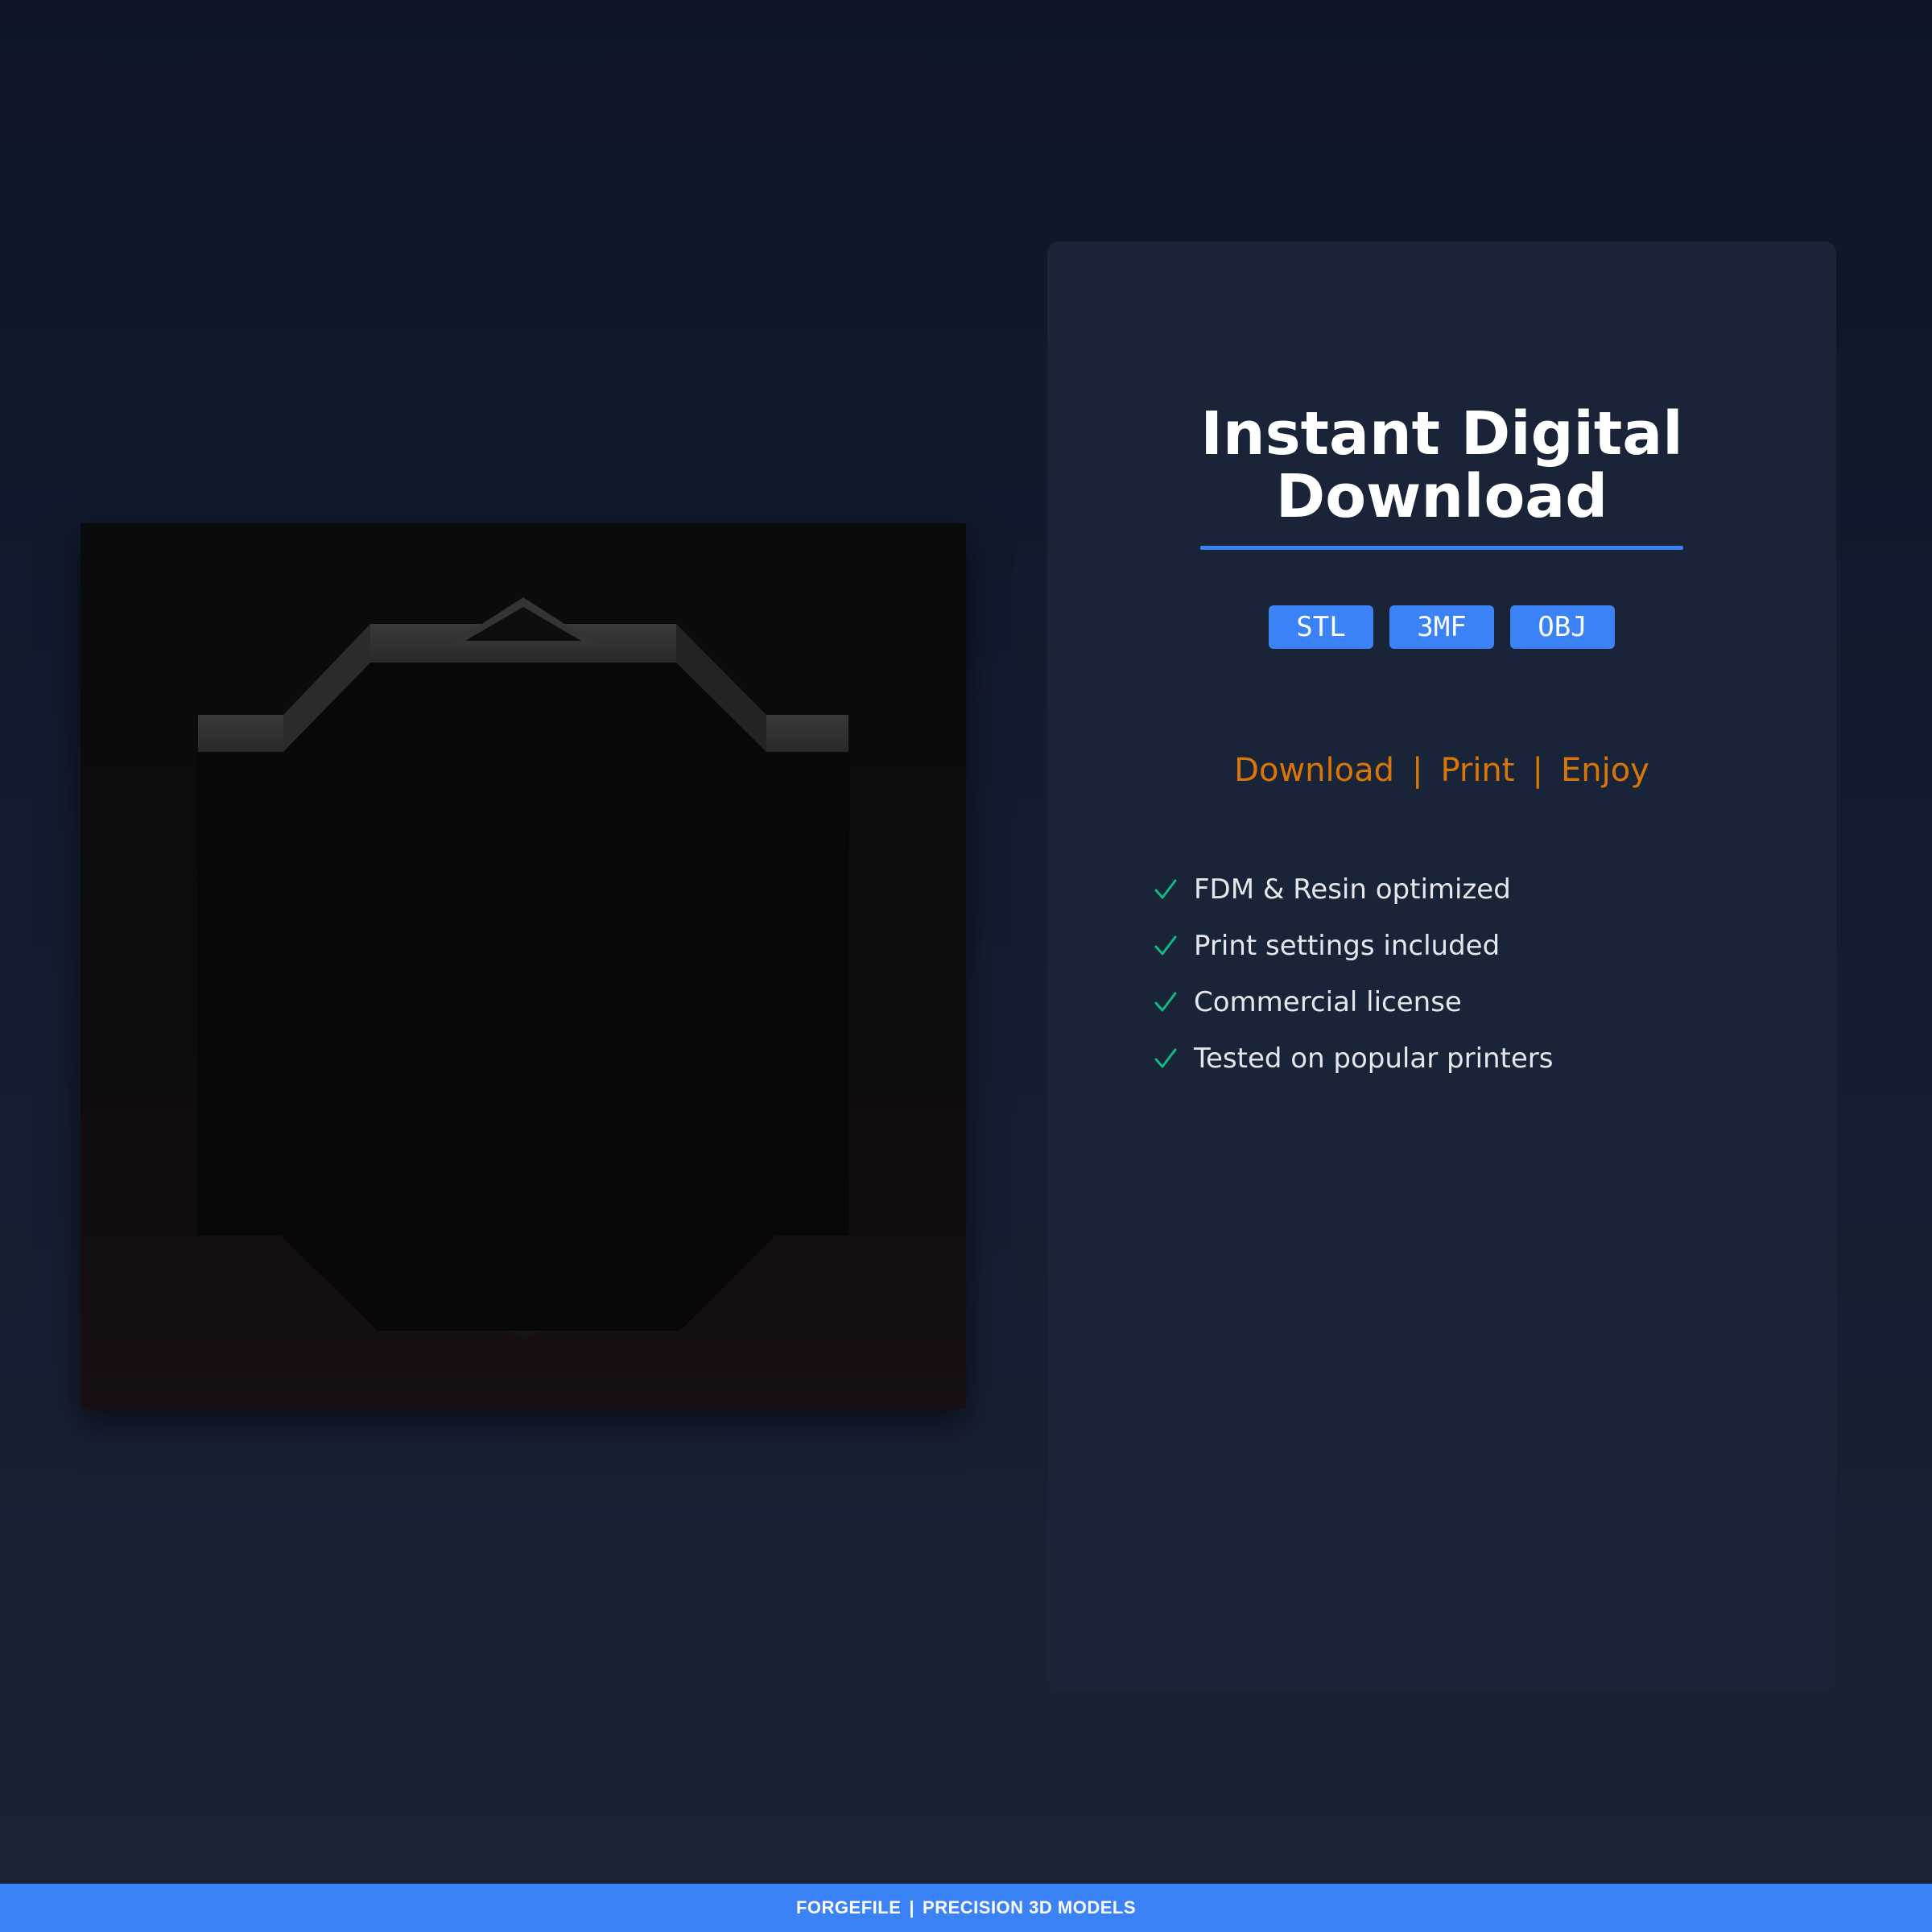  I want to click on feature-label: FDM & Resin optimized, so click(1352, 889).